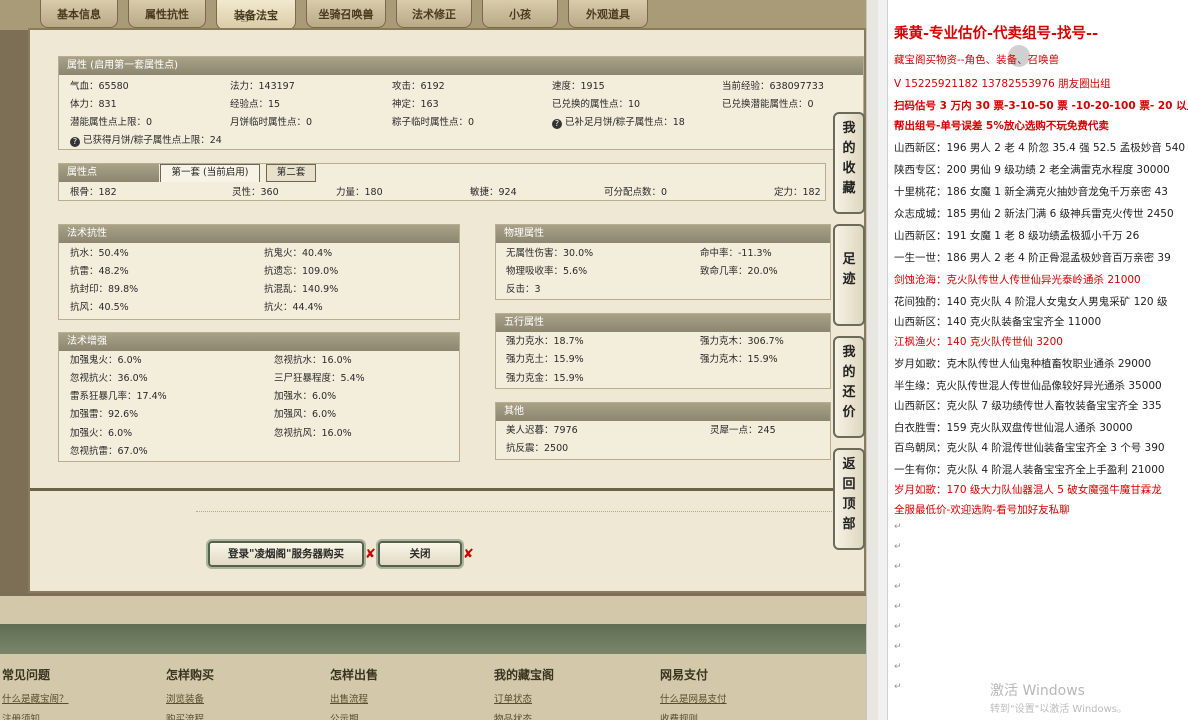 The height and width of the screenshot is (720, 1188). What do you see at coordinates (537, 448) in the screenshot?
I see `other-value: 抗反震：2500` at bounding box center [537, 448].